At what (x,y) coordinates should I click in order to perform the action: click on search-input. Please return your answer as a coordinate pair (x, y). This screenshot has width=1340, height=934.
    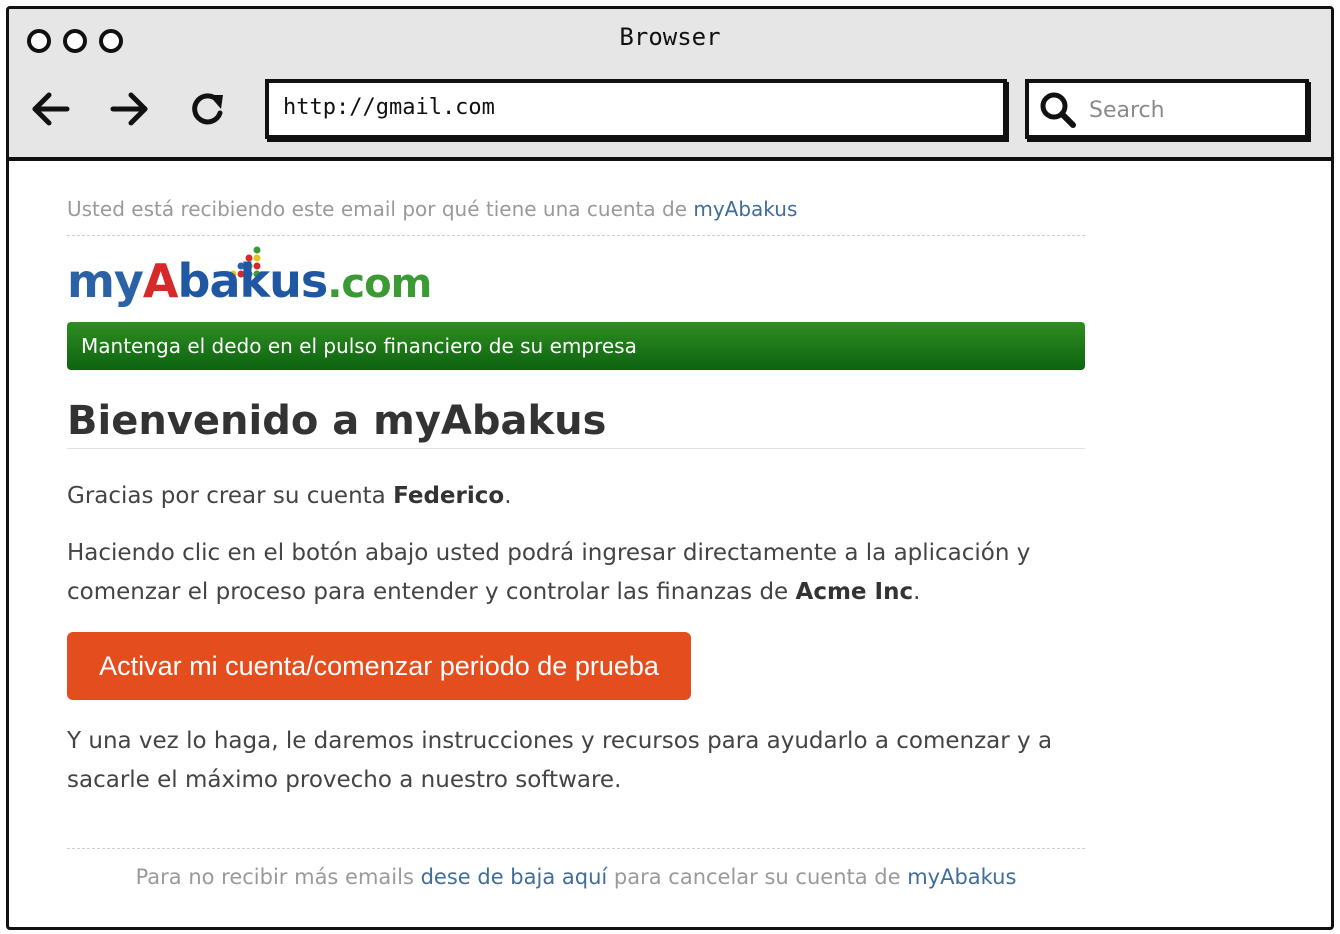
    Looking at the image, I should click on (1194, 110).